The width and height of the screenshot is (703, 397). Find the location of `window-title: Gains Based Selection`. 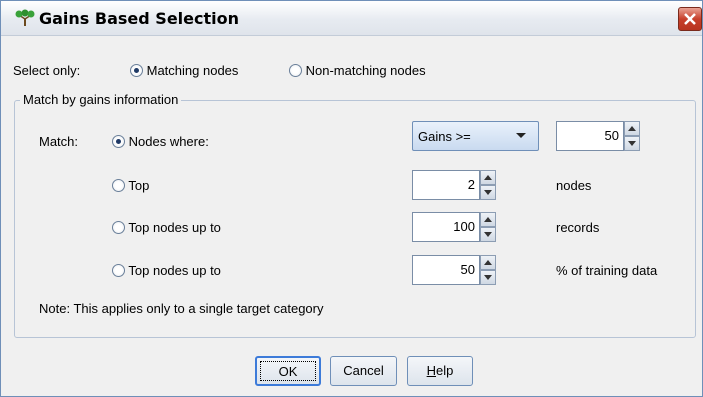

window-title: Gains Based Selection is located at coordinates (139, 18).